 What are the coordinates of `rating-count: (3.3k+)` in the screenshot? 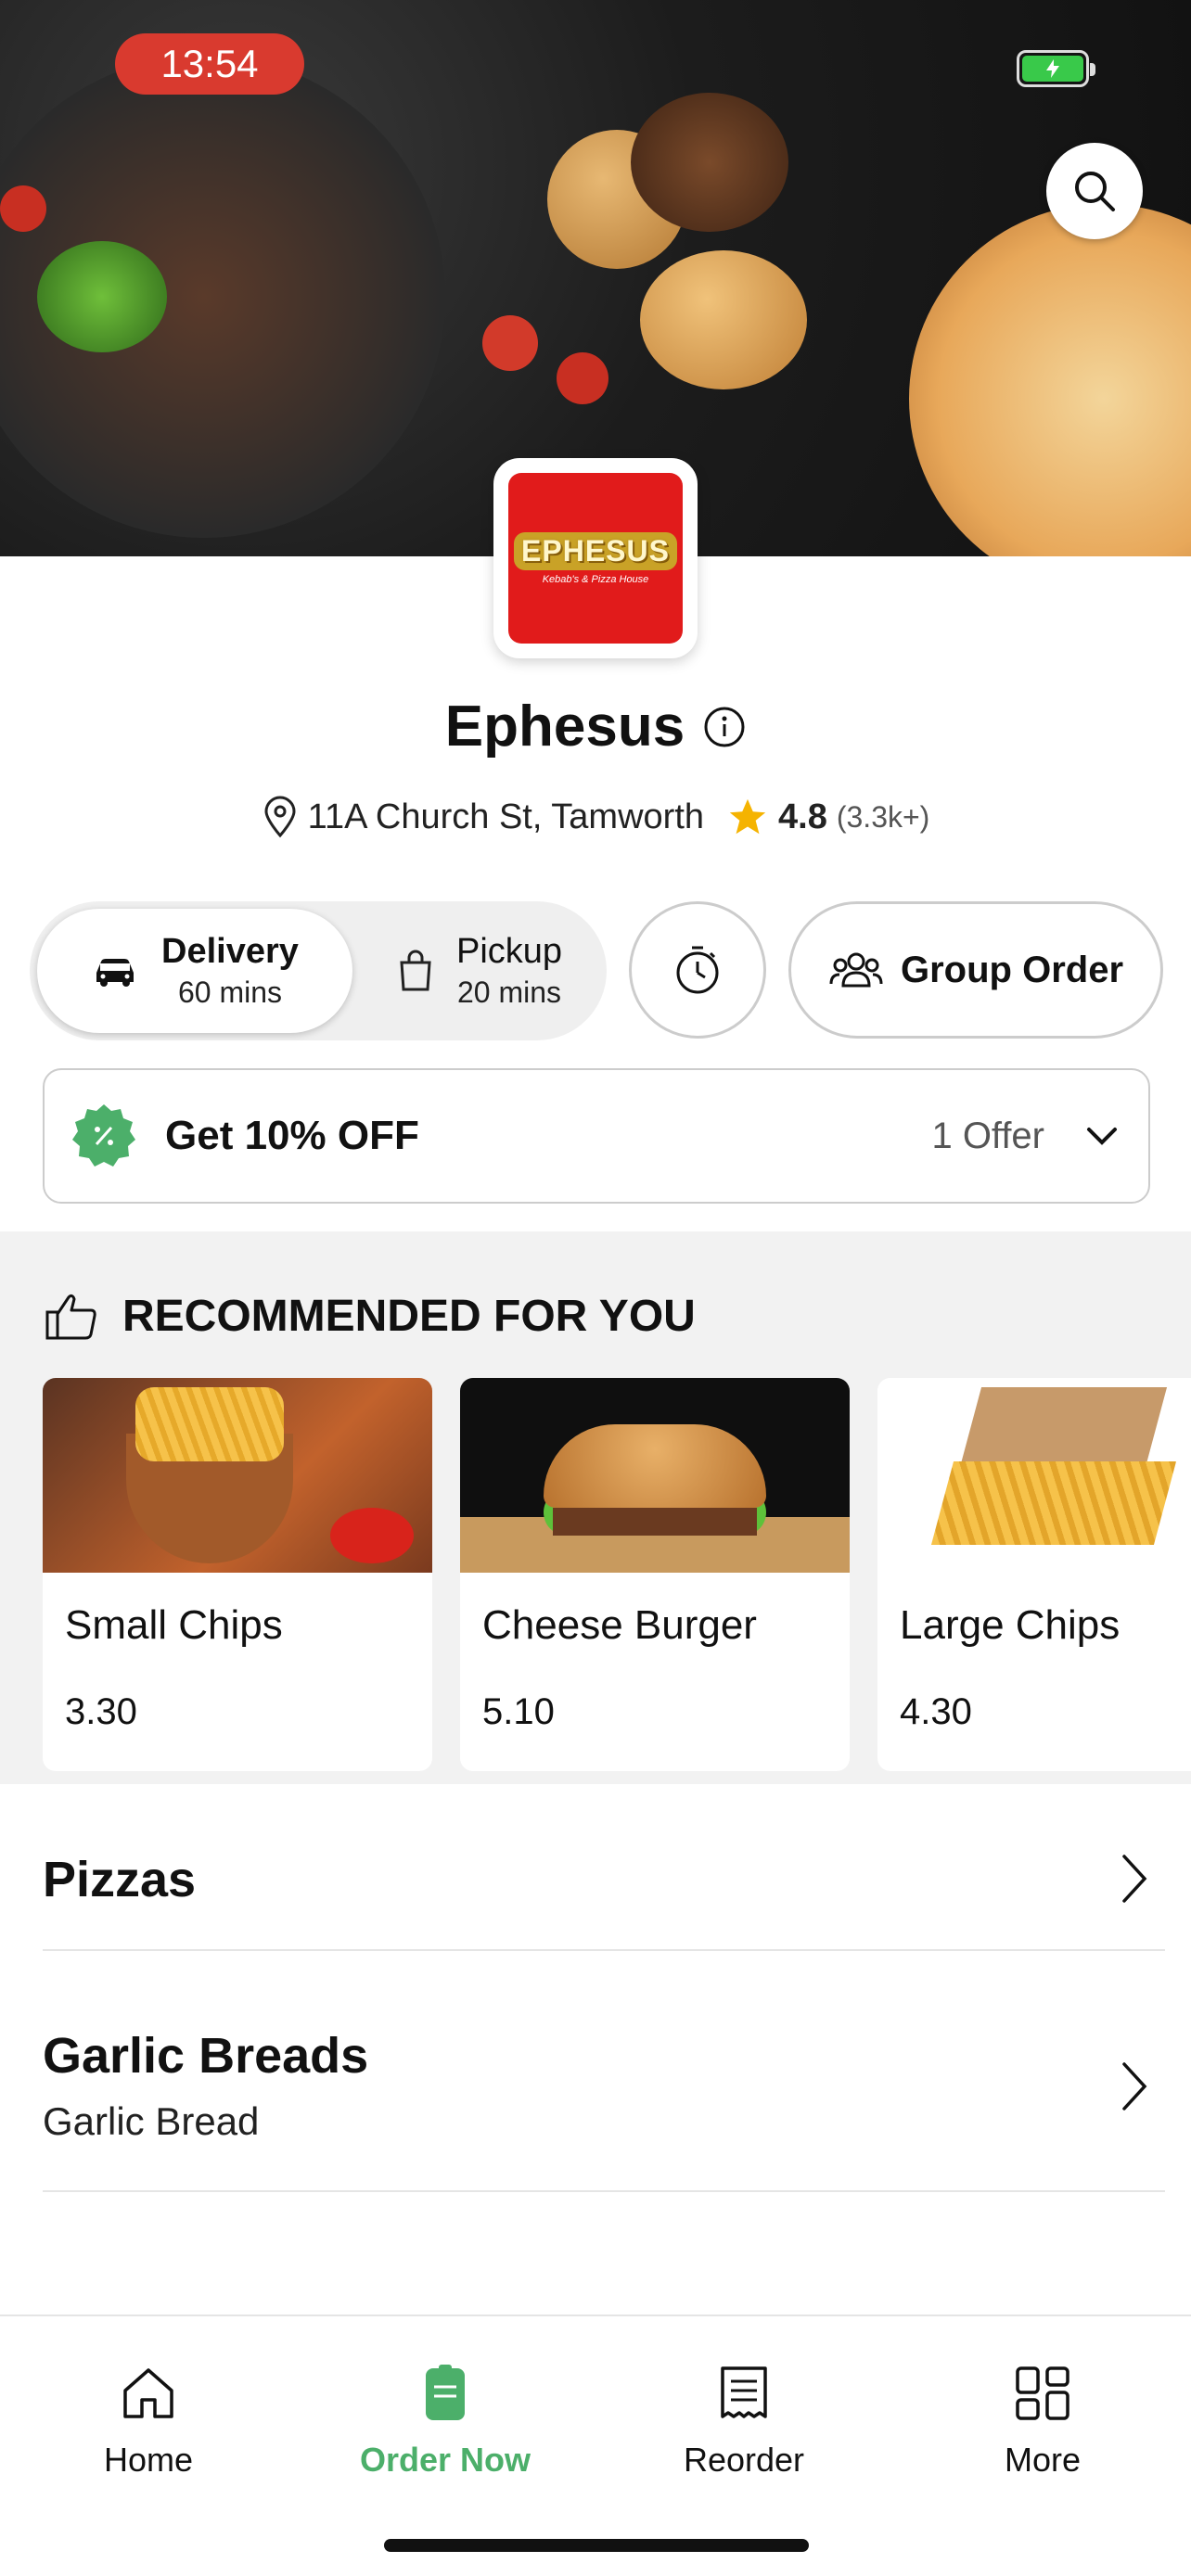 It's located at (883, 816).